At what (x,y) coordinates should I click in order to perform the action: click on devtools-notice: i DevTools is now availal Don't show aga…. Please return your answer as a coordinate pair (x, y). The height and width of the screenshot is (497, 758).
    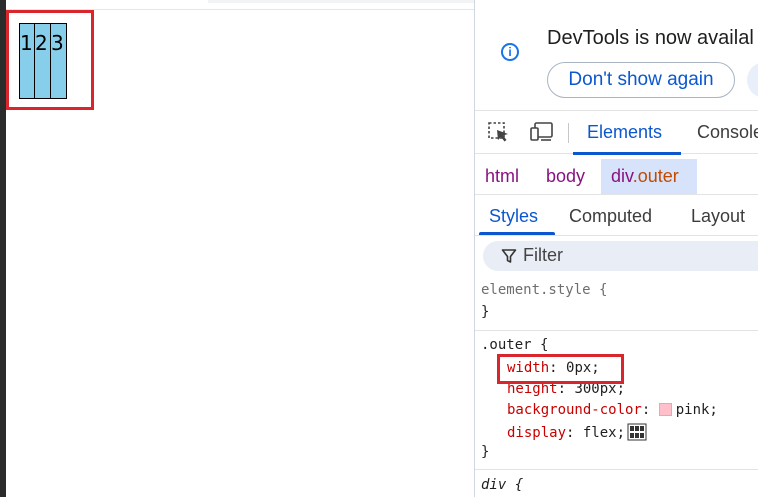
    Looking at the image, I should click on (616, 59).